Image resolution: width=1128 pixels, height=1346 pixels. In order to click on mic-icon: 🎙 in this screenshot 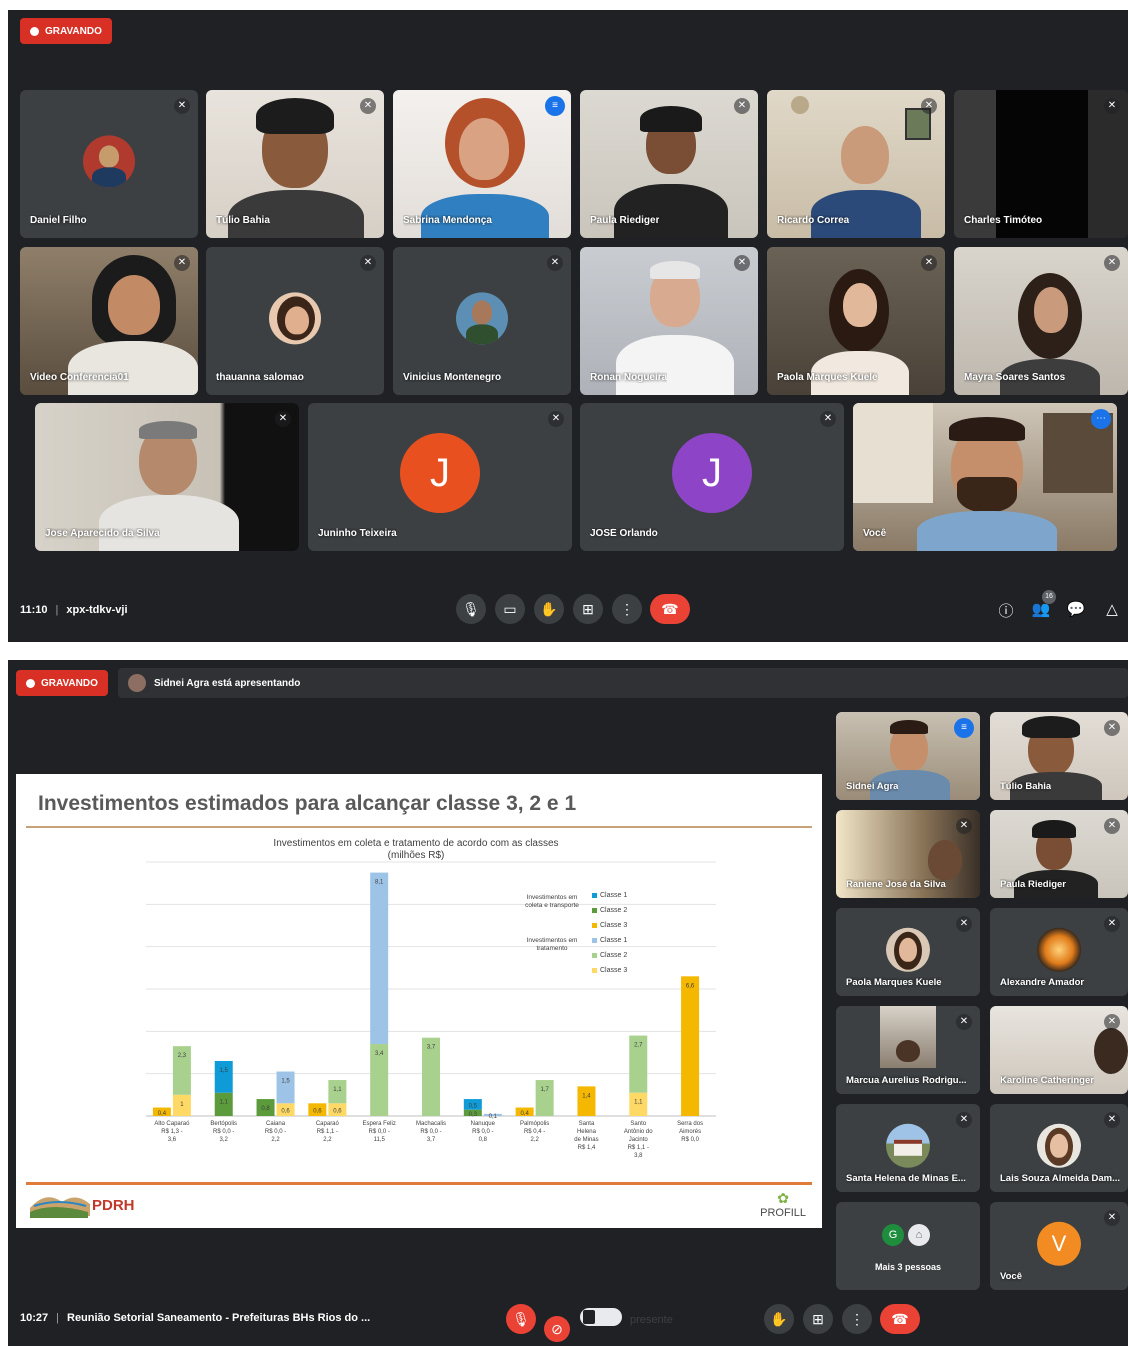, I will do `click(471, 609)`.